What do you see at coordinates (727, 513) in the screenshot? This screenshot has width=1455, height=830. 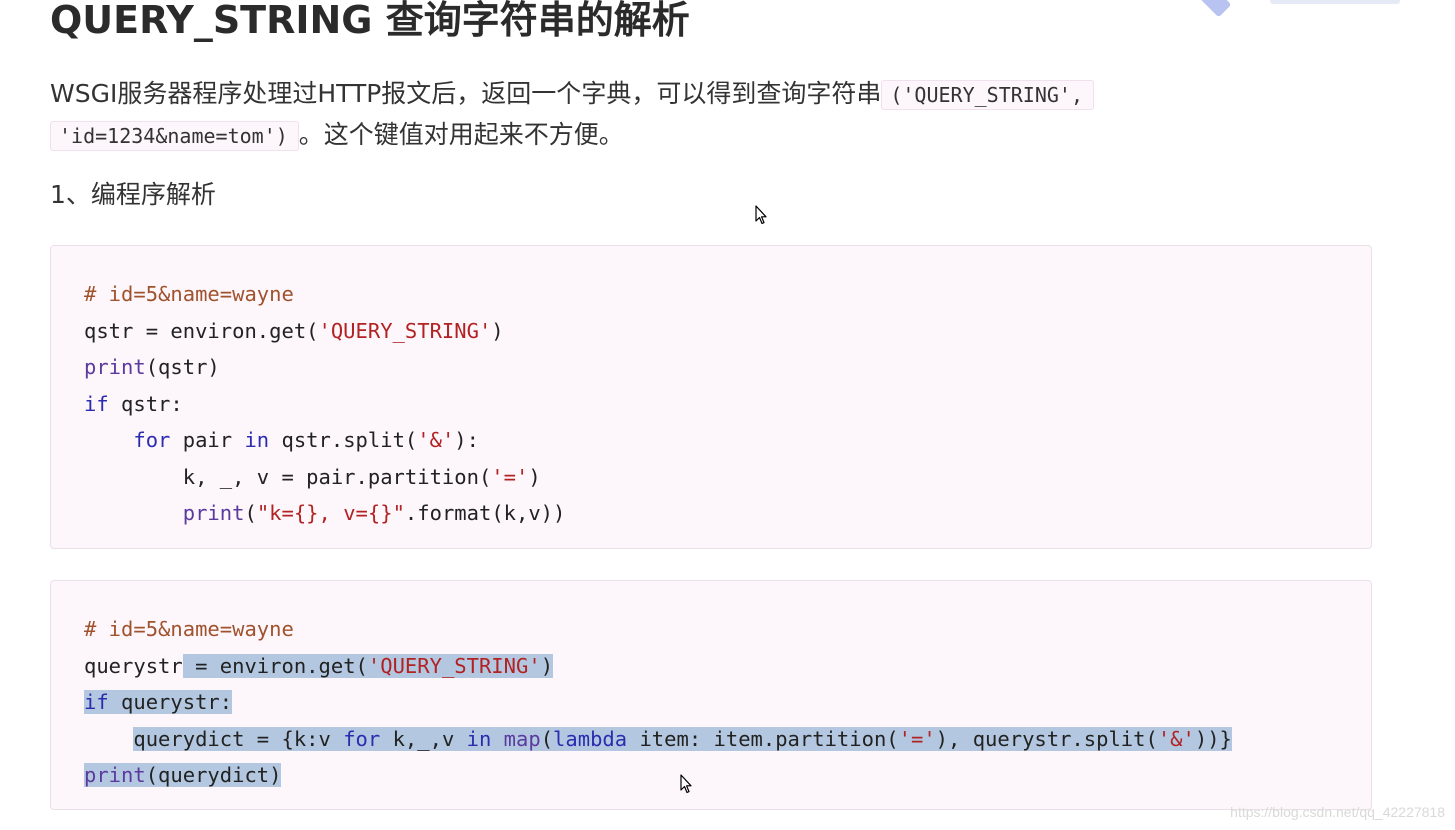 I see `code-line: print("k={}, v={}".format(k,v))` at bounding box center [727, 513].